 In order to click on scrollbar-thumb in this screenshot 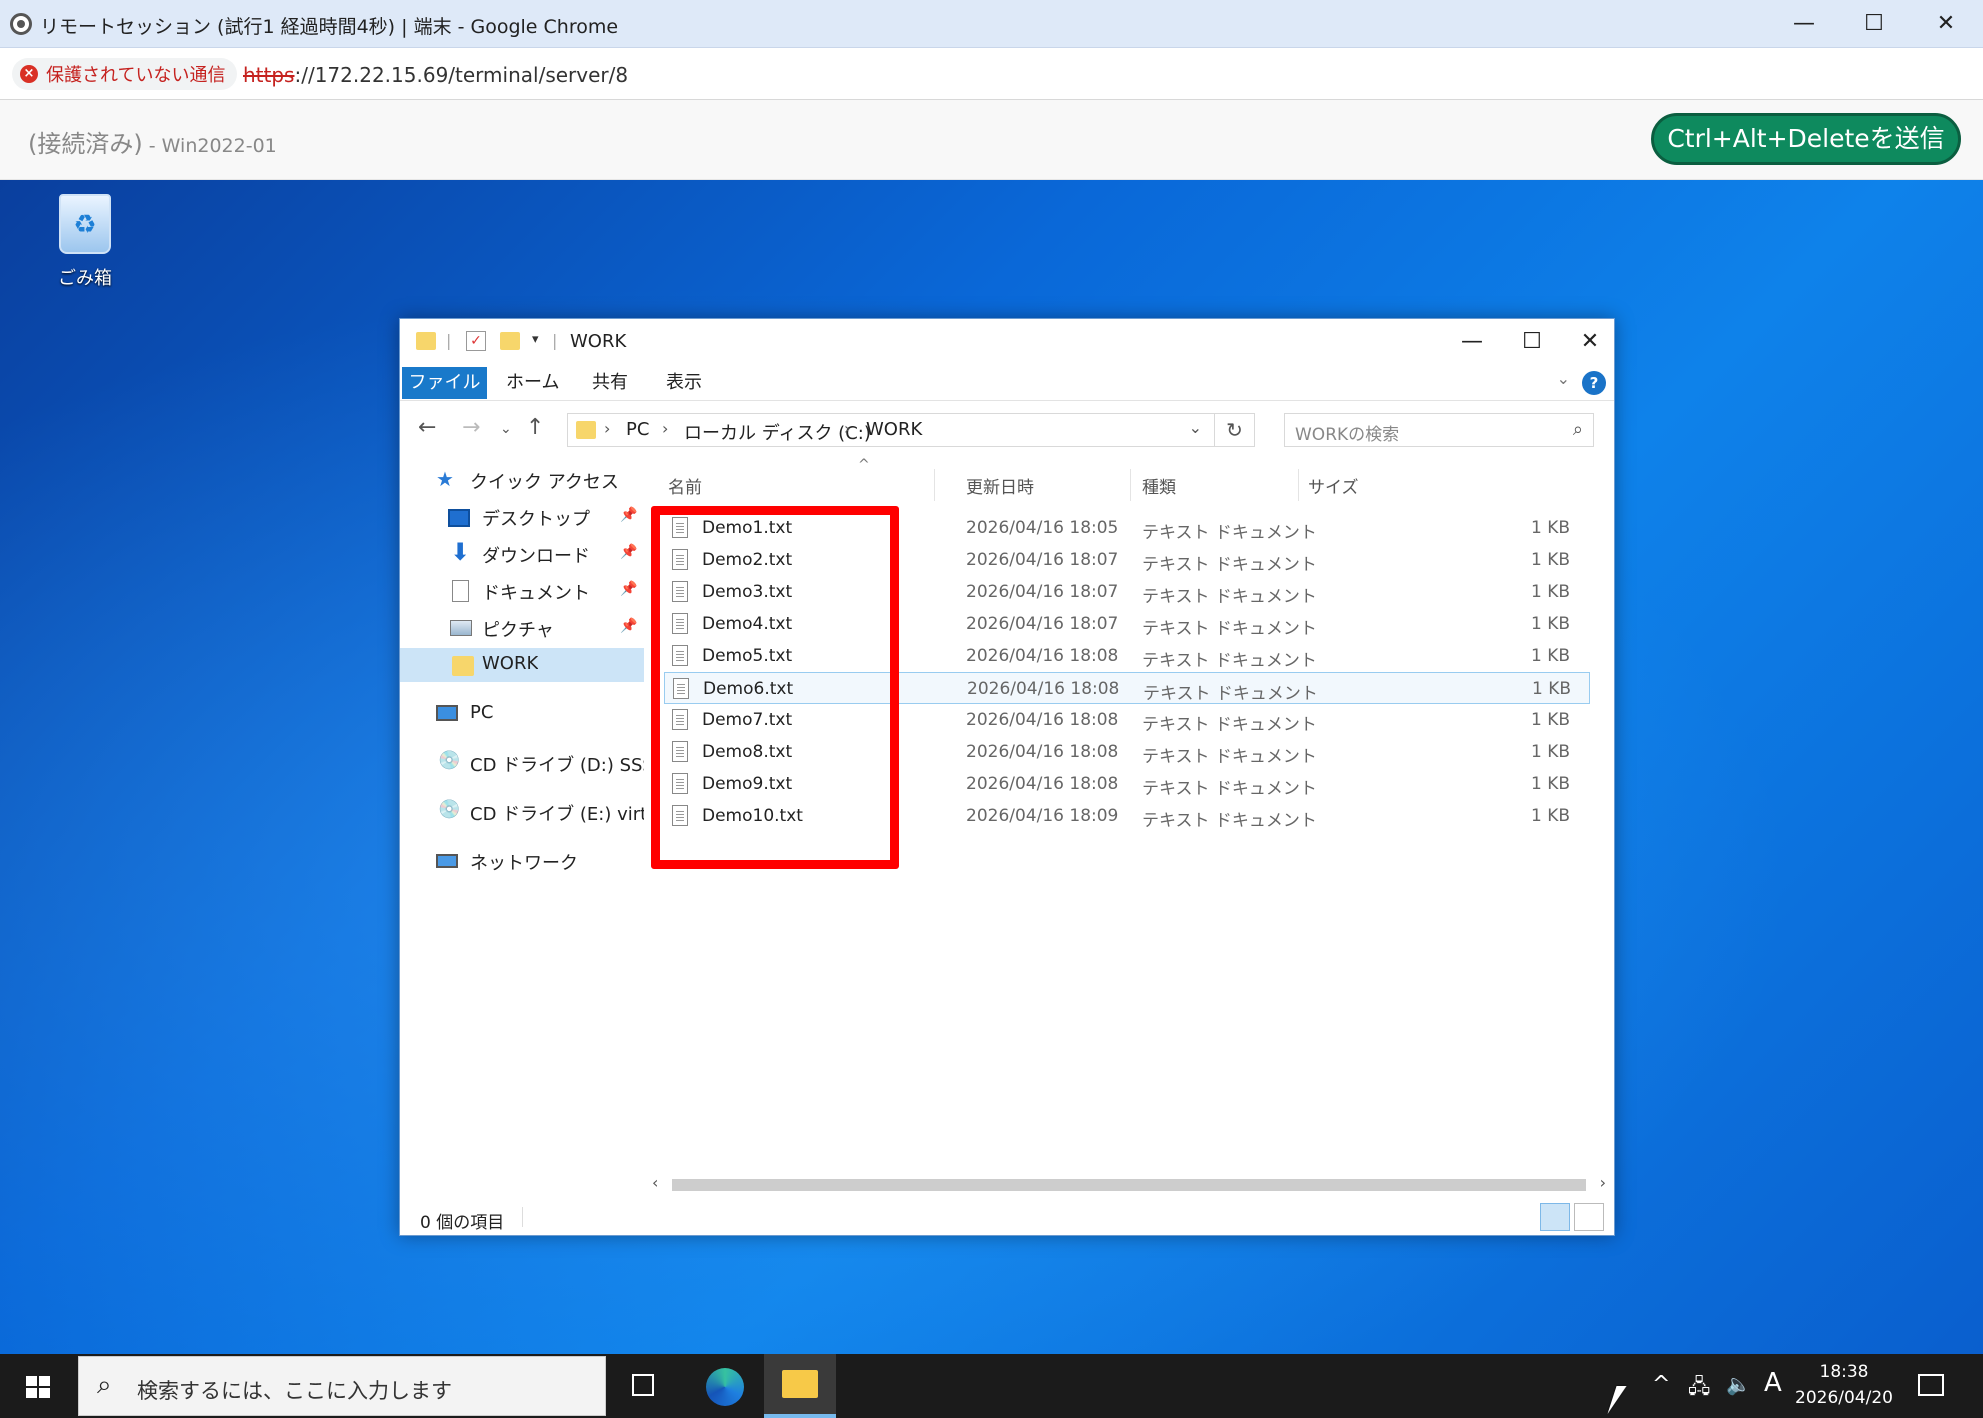, I will do `click(1129, 1185)`.